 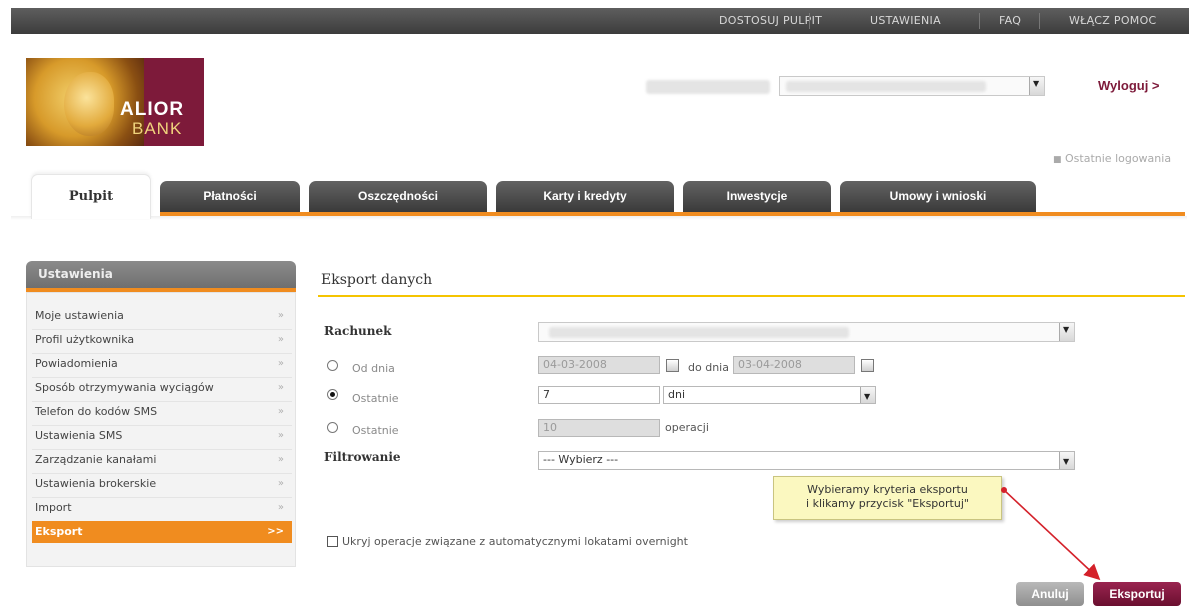 I want to click on sidebar-item-user-profile: Profil użytkownika », so click(x=162, y=341).